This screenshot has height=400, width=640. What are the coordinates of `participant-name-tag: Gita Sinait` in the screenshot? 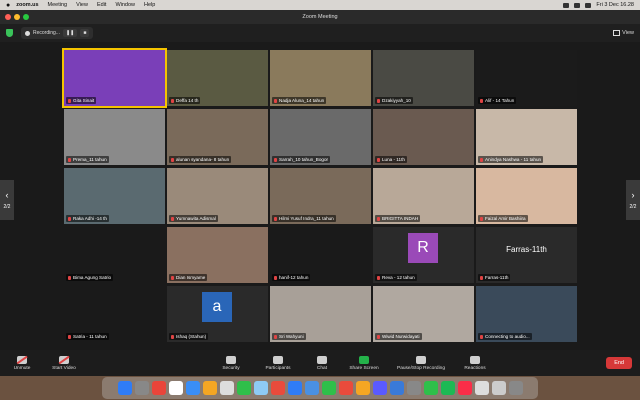 It's located at (81, 100).